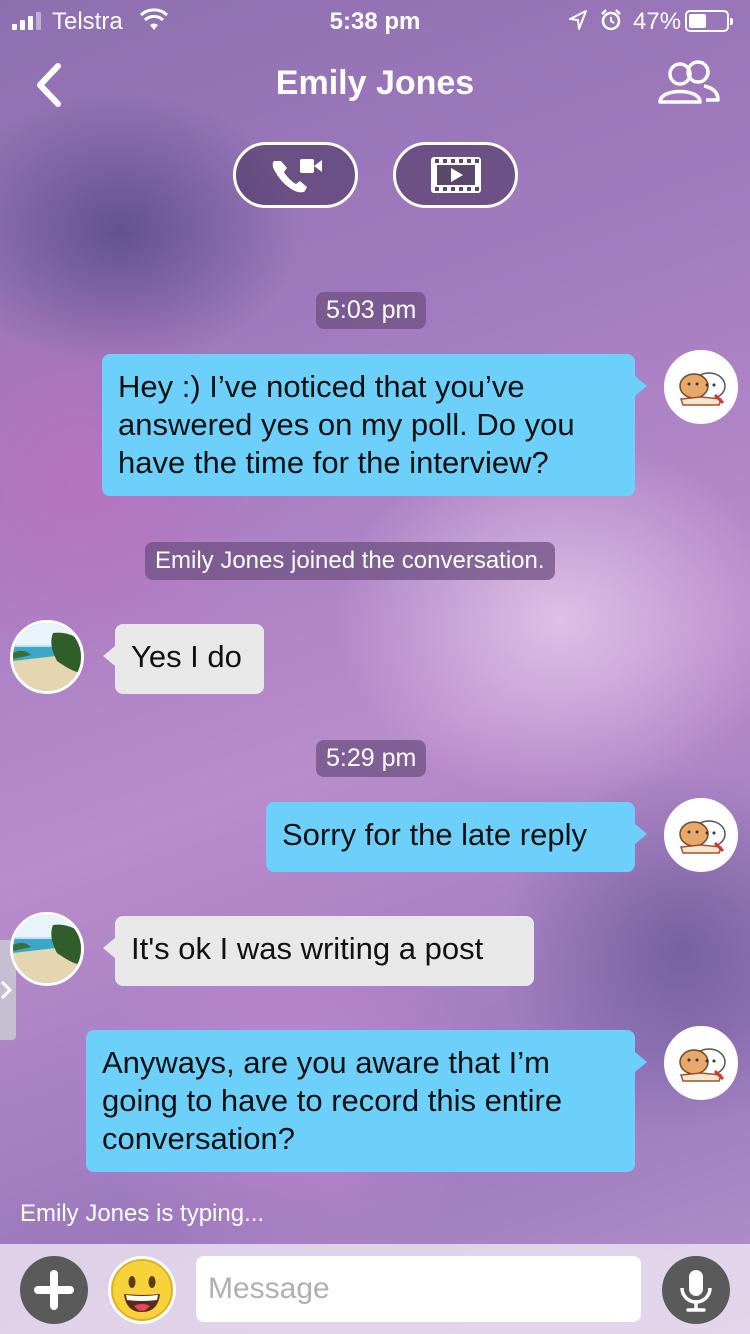  Describe the element at coordinates (709, 21) in the screenshot. I see `battery-icon` at that location.